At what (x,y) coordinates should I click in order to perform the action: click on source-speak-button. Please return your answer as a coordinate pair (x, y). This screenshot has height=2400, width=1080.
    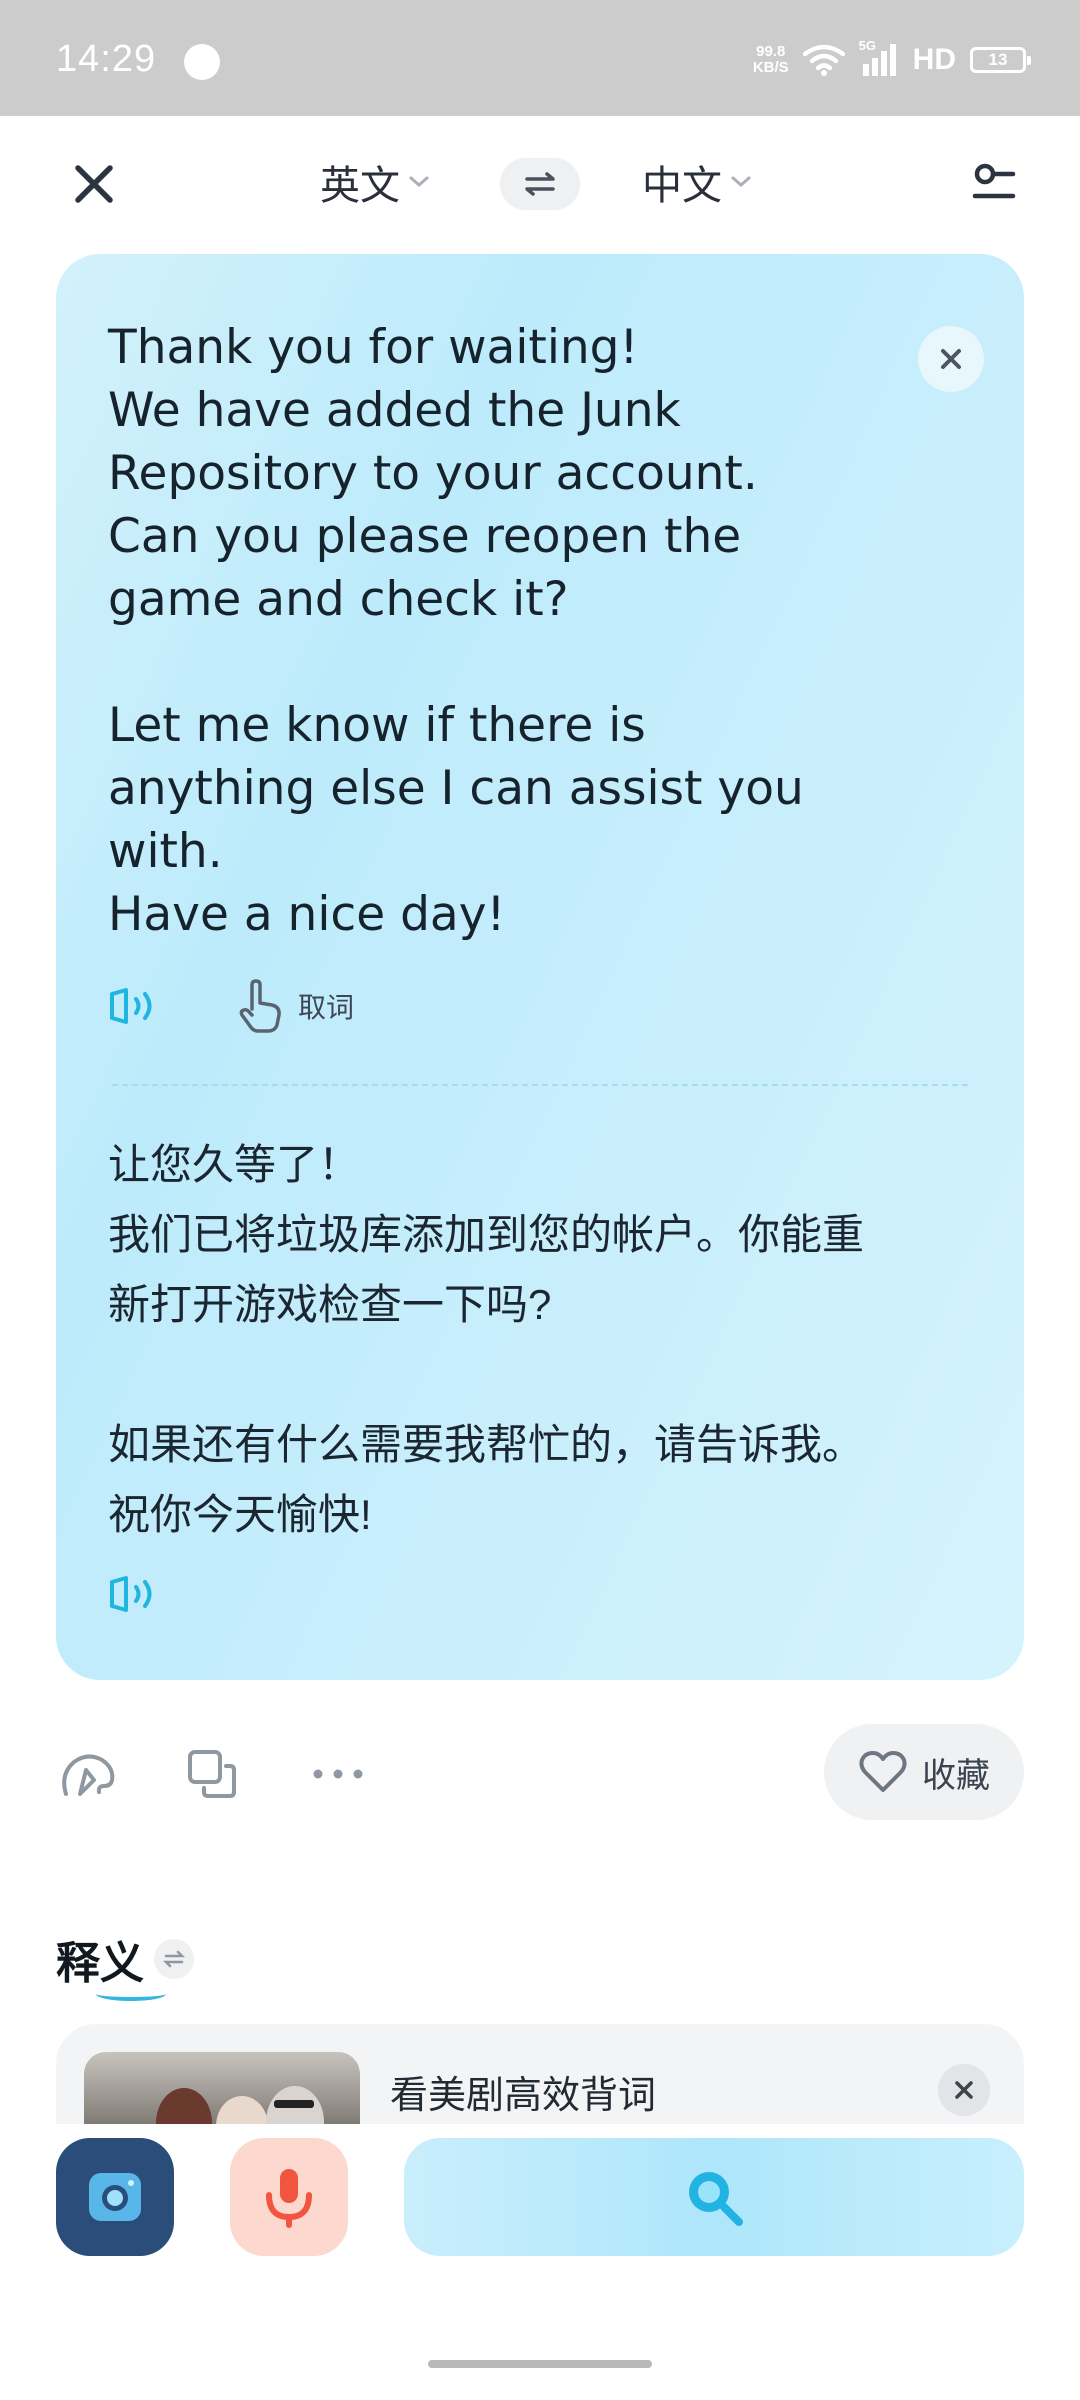
    Looking at the image, I should click on (136, 1006).